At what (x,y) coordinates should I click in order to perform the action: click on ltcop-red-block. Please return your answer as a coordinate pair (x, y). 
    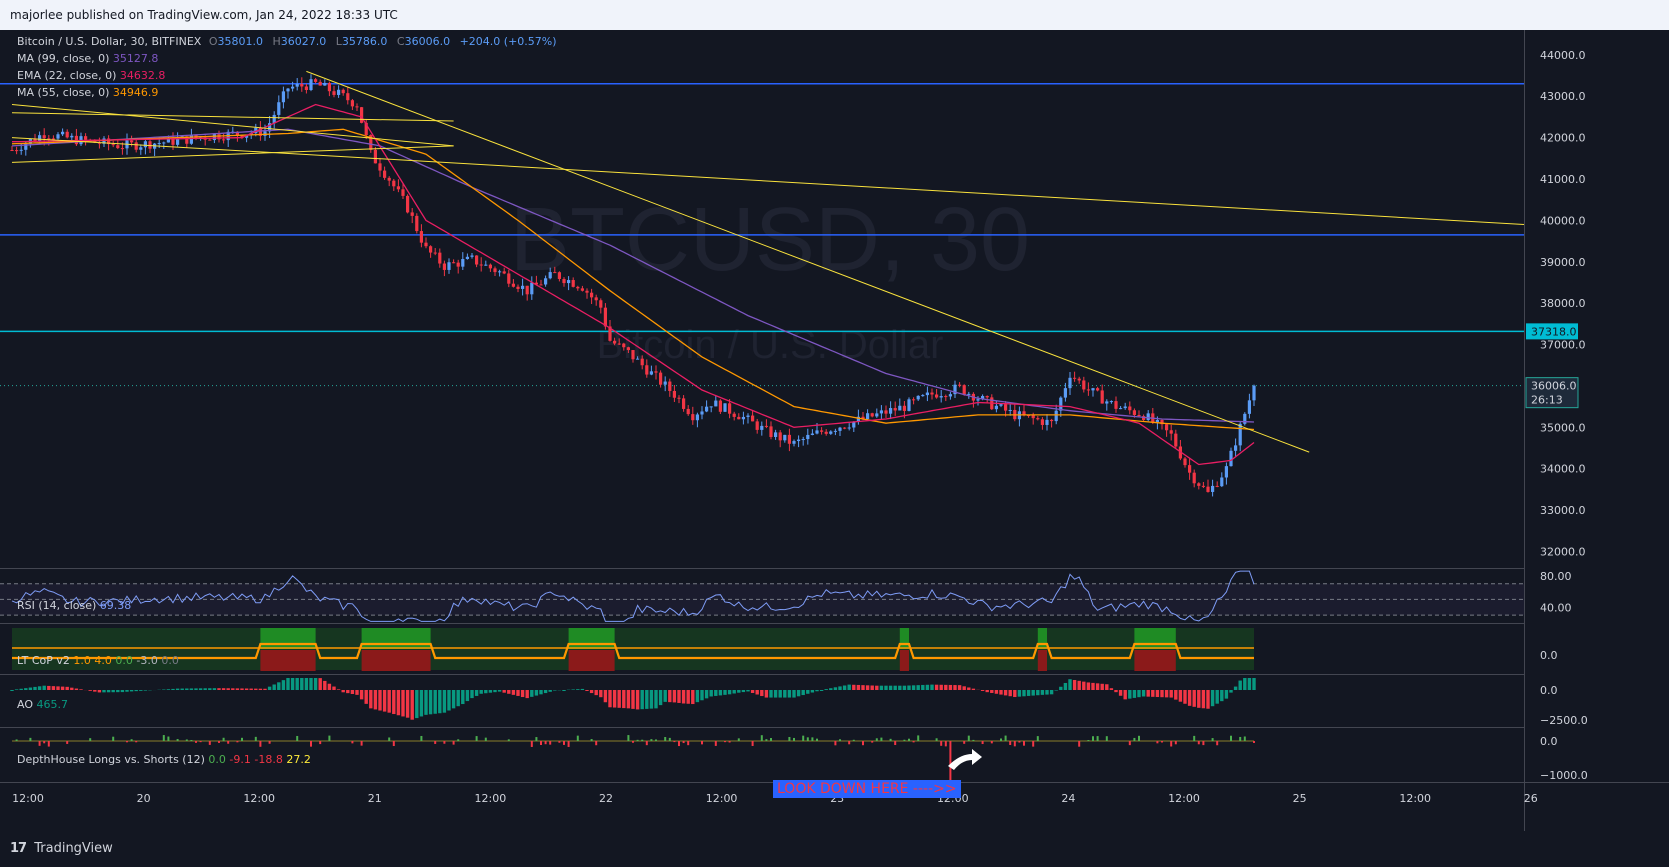
    Looking at the image, I should click on (1155, 660).